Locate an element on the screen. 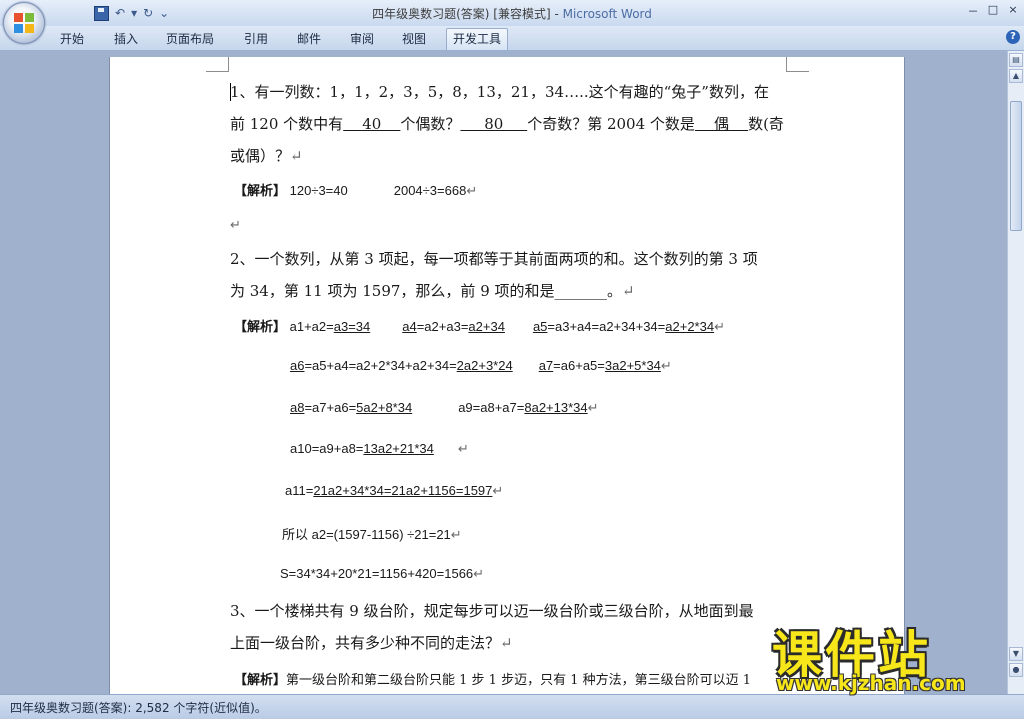  q1-answer-even: 40 is located at coordinates (372, 124).